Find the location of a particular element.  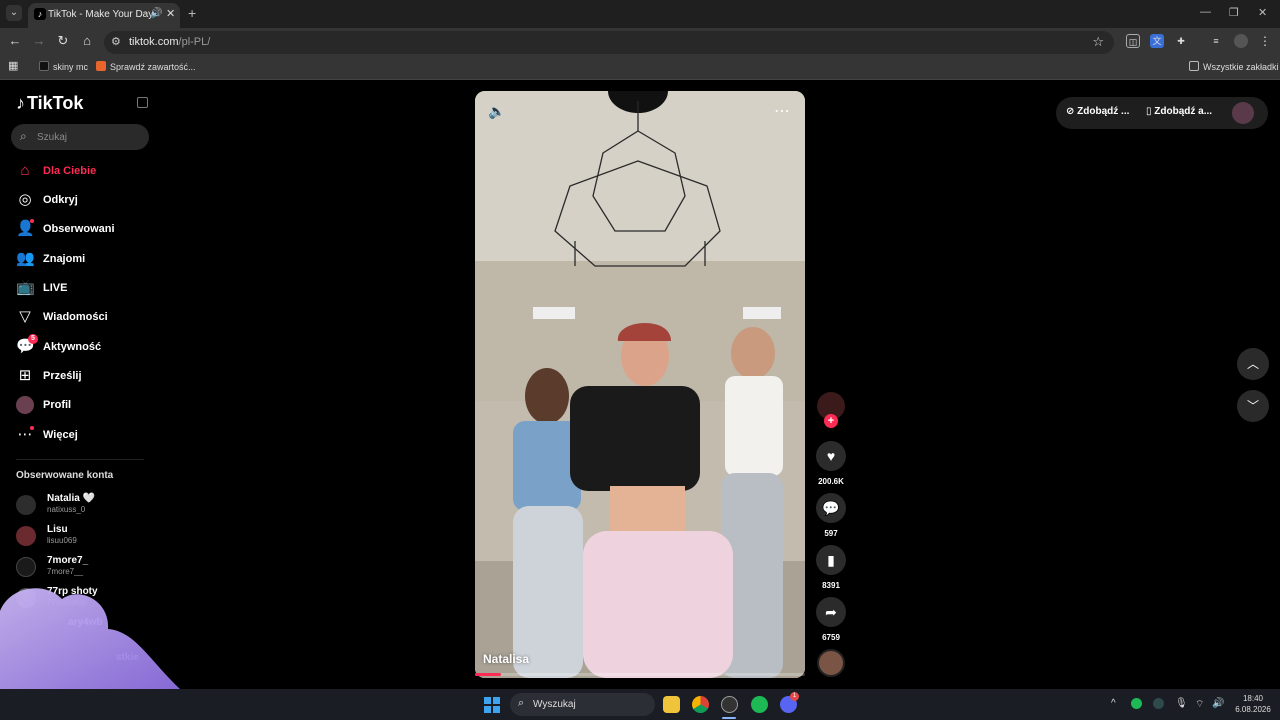

live-icon: 📺 is located at coordinates (25, 287).